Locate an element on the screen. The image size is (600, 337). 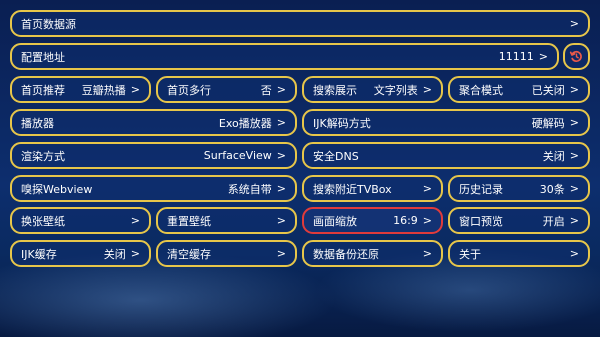
refresh-icon is located at coordinates (575, 56).